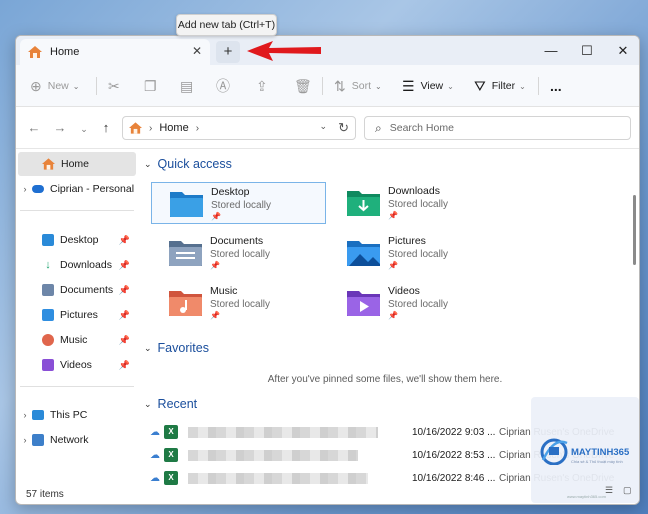  Describe the element at coordinates (587, 50) in the screenshot. I see `maximize-button: ☐` at that location.